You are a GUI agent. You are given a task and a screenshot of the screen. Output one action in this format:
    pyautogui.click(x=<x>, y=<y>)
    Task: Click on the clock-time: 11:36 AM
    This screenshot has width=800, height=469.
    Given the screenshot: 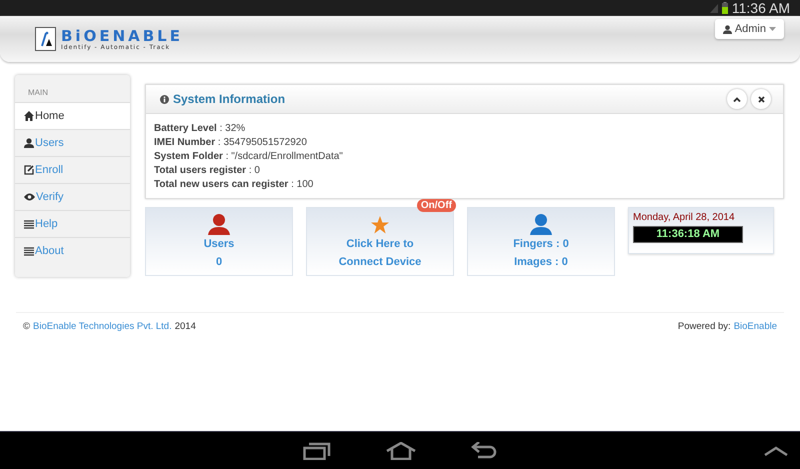 What is the action you would take?
    pyautogui.click(x=761, y=8)
    